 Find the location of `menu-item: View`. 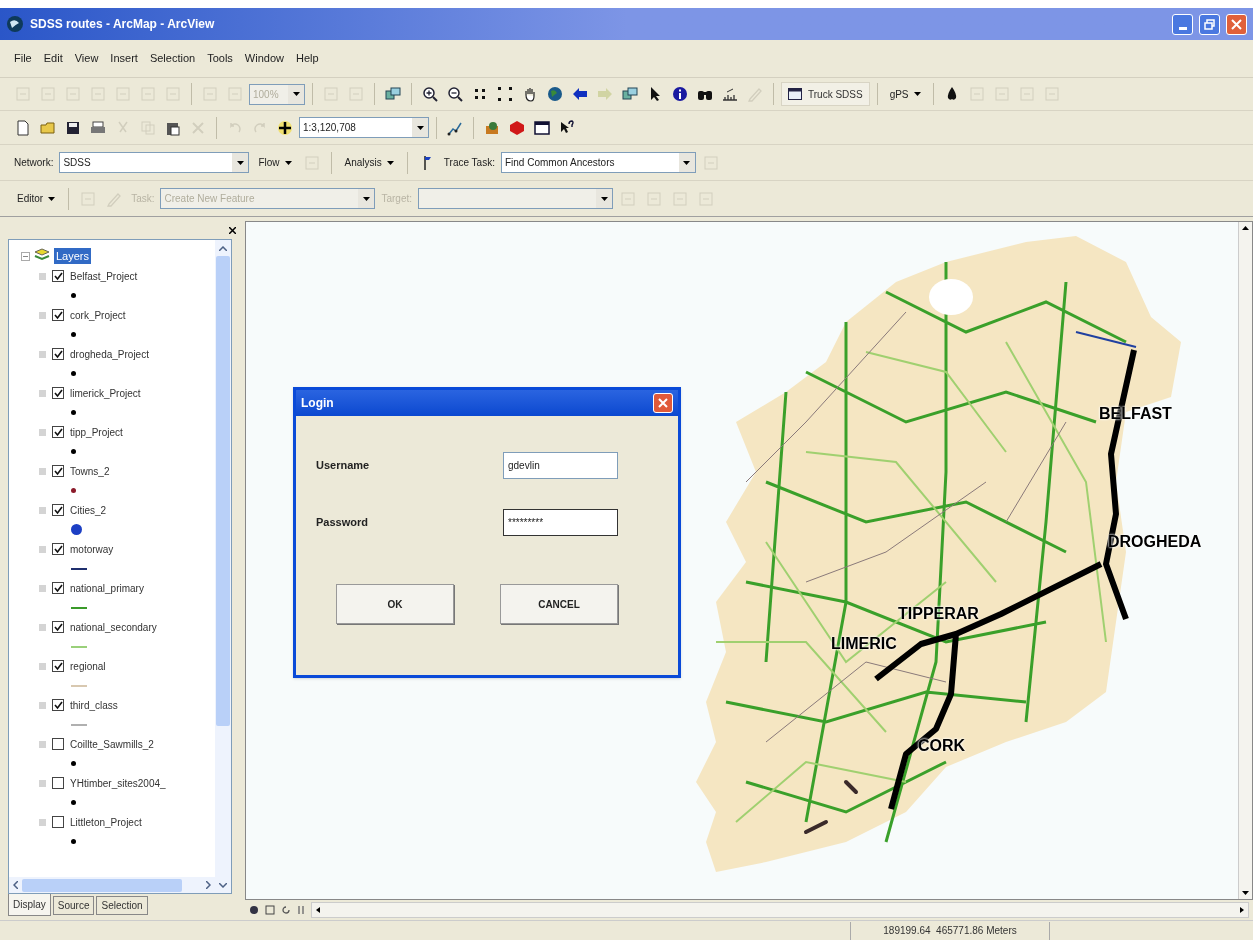

menu-item: View is located at coordinates (86, 58).